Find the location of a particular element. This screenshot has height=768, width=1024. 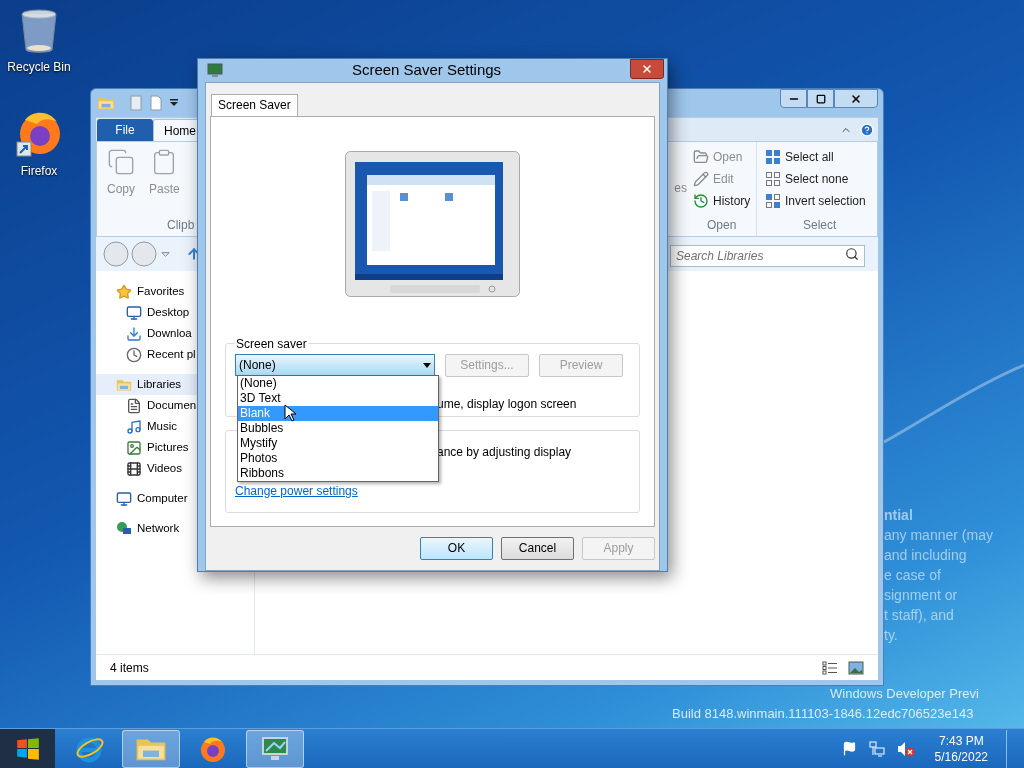

dialog-tab: Screen Saver is located at coordinates (254, 104).